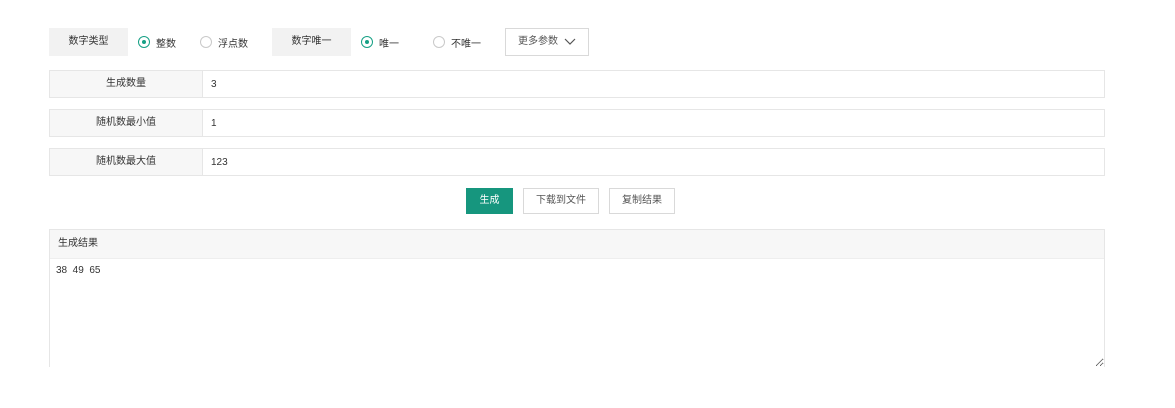 The image size is (1175, 408). Describe the element at coordinates (389, 42) in the screenshot. I see `unique-yes-radio-label: 唯一` at that location.